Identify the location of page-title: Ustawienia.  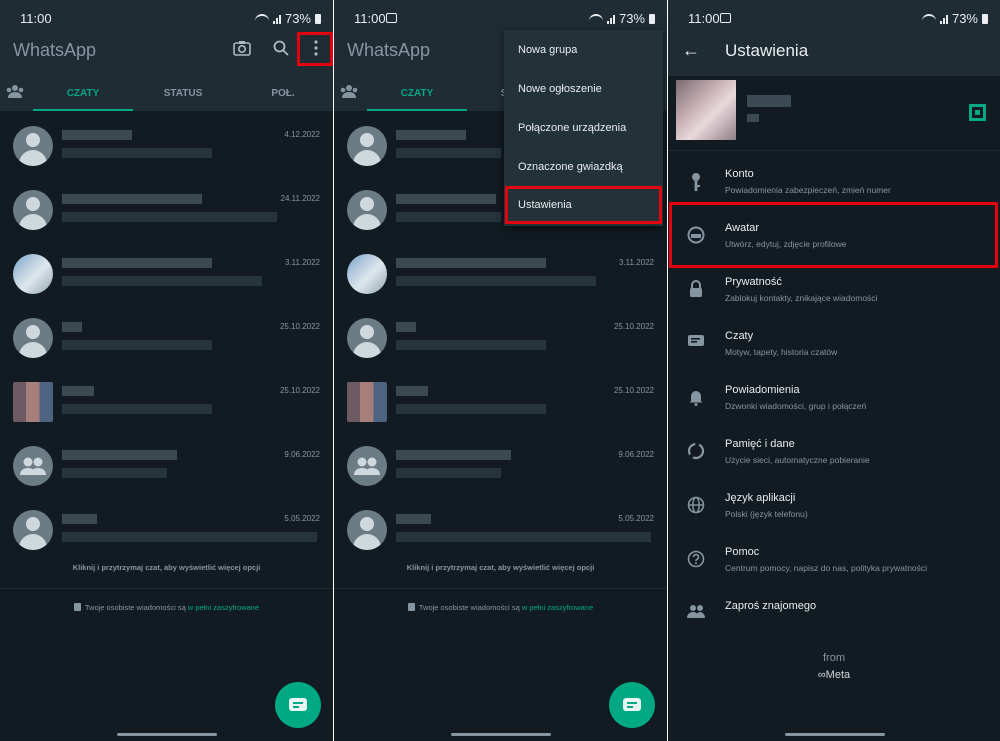
(767, 50).